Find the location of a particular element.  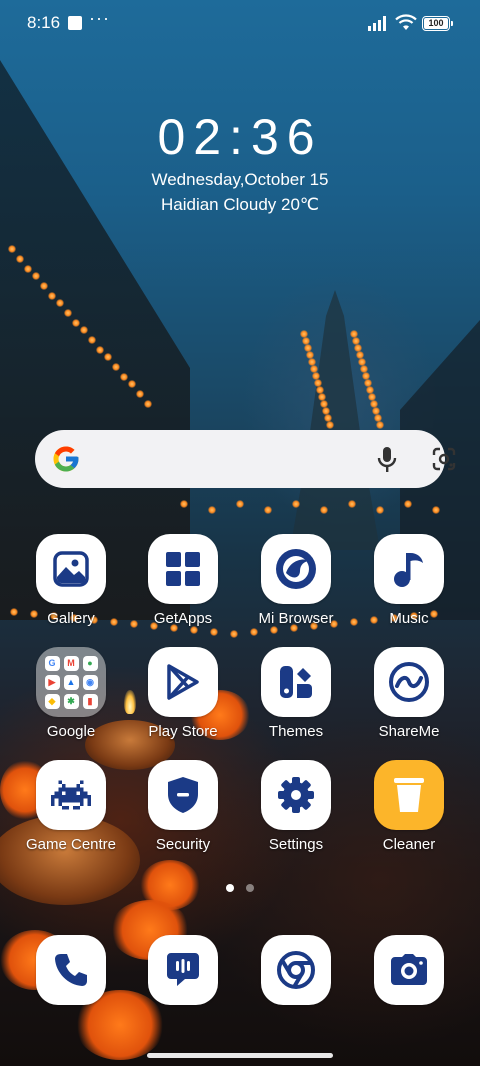

home-gesture-bar is located at coordinates (240, 1055).